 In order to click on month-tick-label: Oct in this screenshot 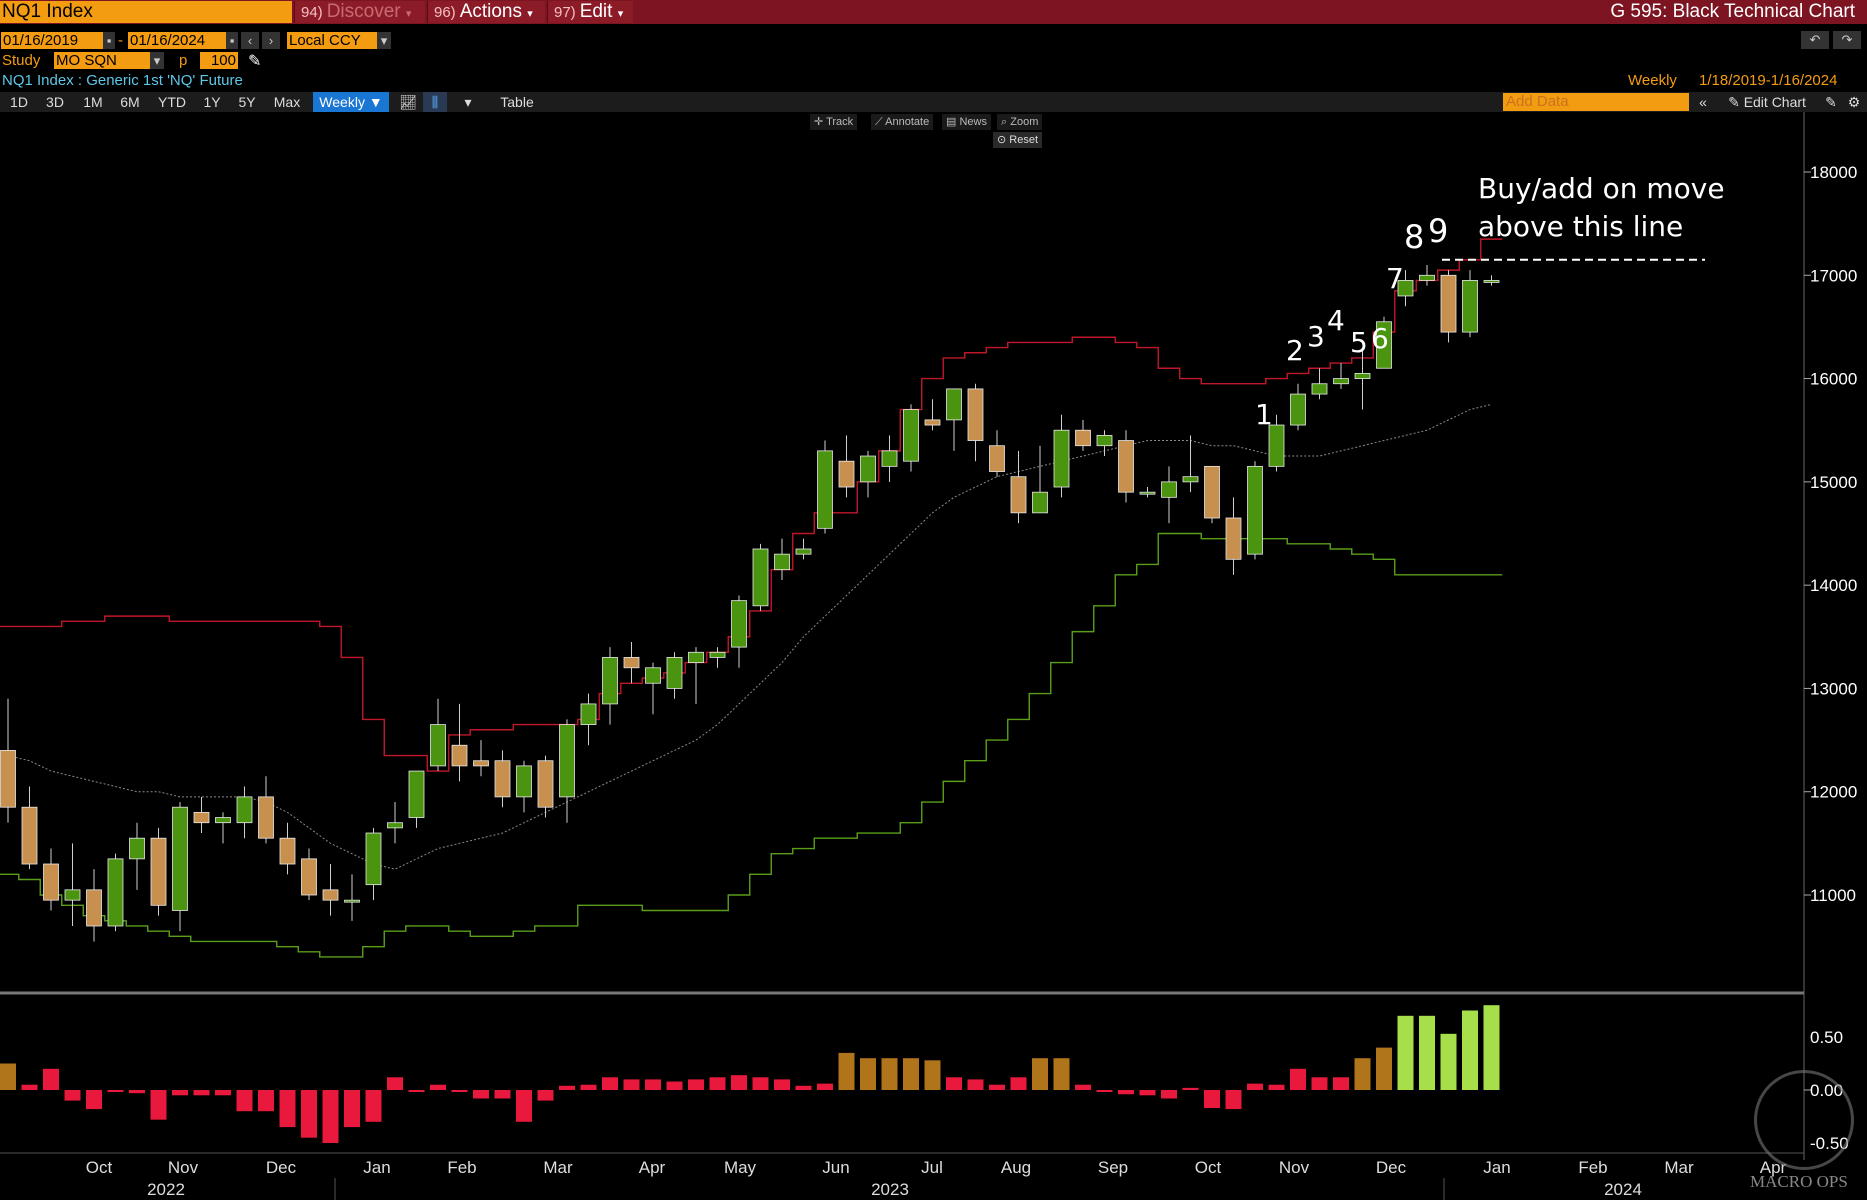, I will do `click(1208, 1167)`.